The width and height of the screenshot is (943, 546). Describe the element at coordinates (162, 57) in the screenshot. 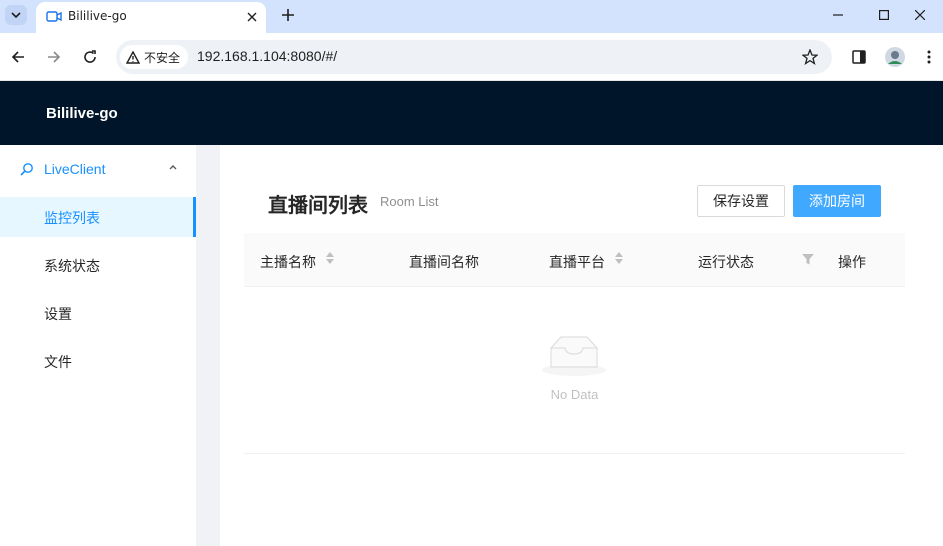

I see `security-label: 不安全` at that location.